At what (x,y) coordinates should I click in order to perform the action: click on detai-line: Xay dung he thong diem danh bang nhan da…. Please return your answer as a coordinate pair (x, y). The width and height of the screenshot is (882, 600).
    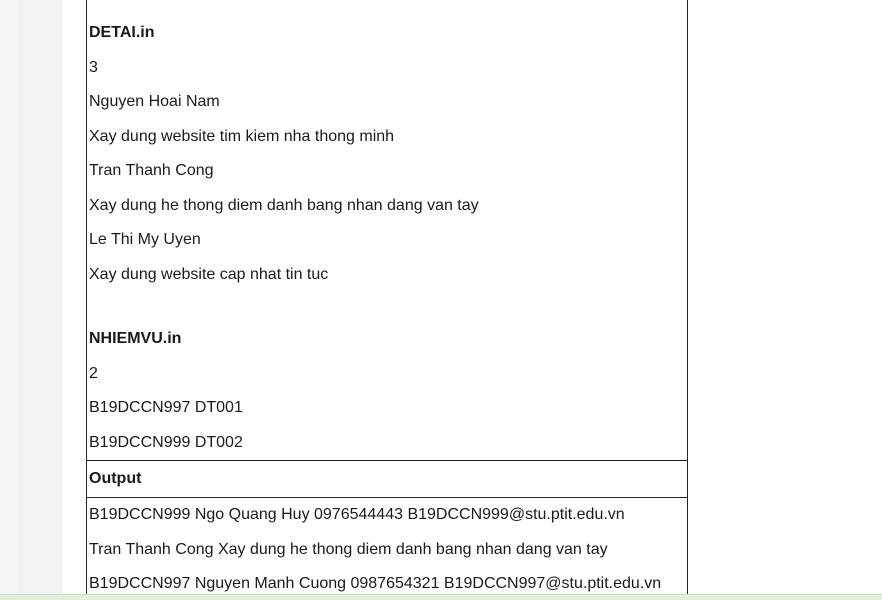
    Looking at the image, I should click on (284, 205).